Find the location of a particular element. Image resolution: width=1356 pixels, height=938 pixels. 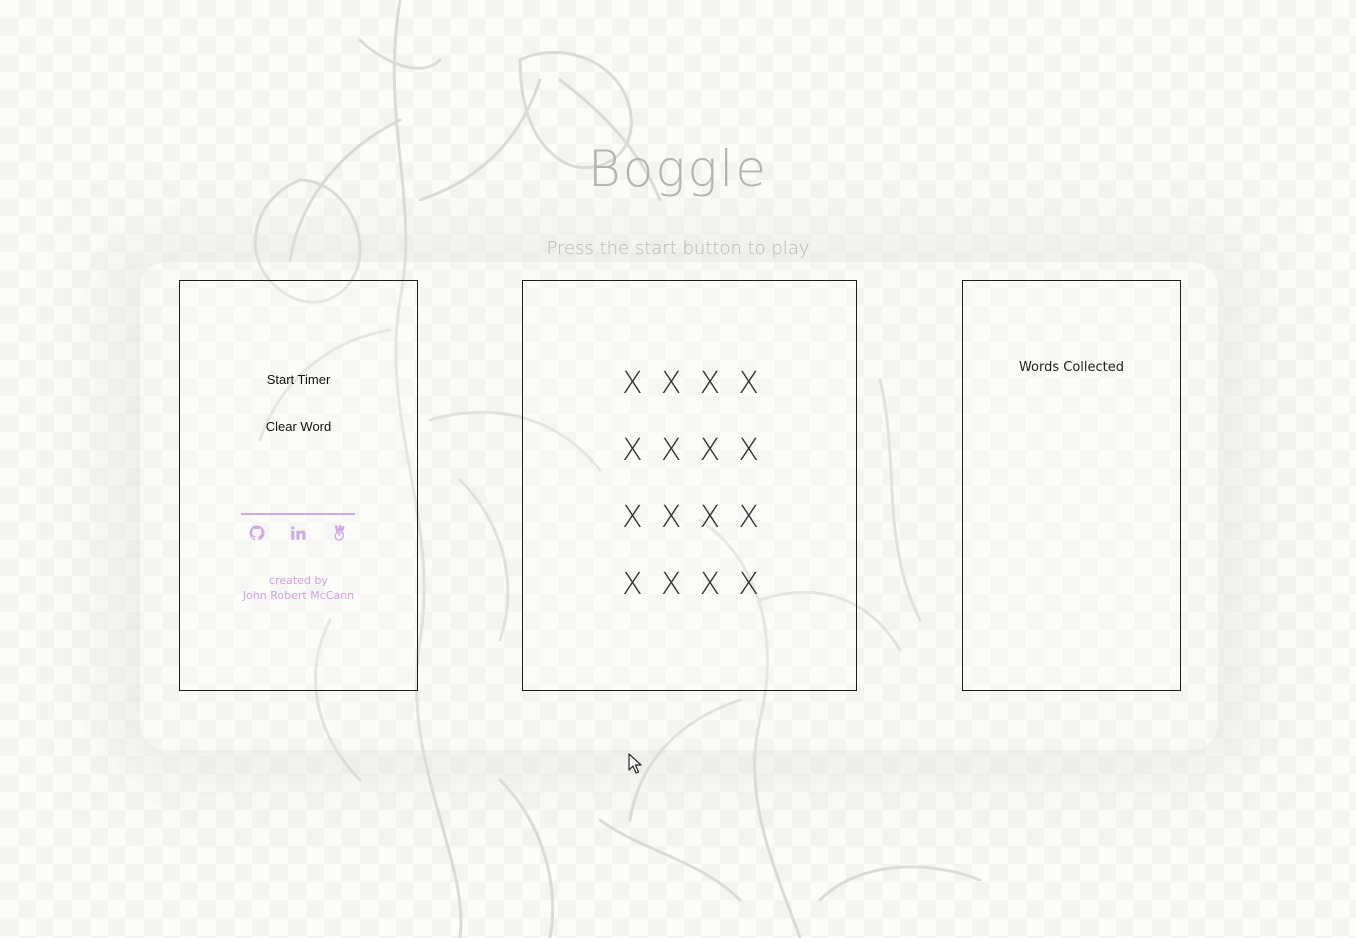

mouse-cursor-icon is located at coordinates (635, 763).